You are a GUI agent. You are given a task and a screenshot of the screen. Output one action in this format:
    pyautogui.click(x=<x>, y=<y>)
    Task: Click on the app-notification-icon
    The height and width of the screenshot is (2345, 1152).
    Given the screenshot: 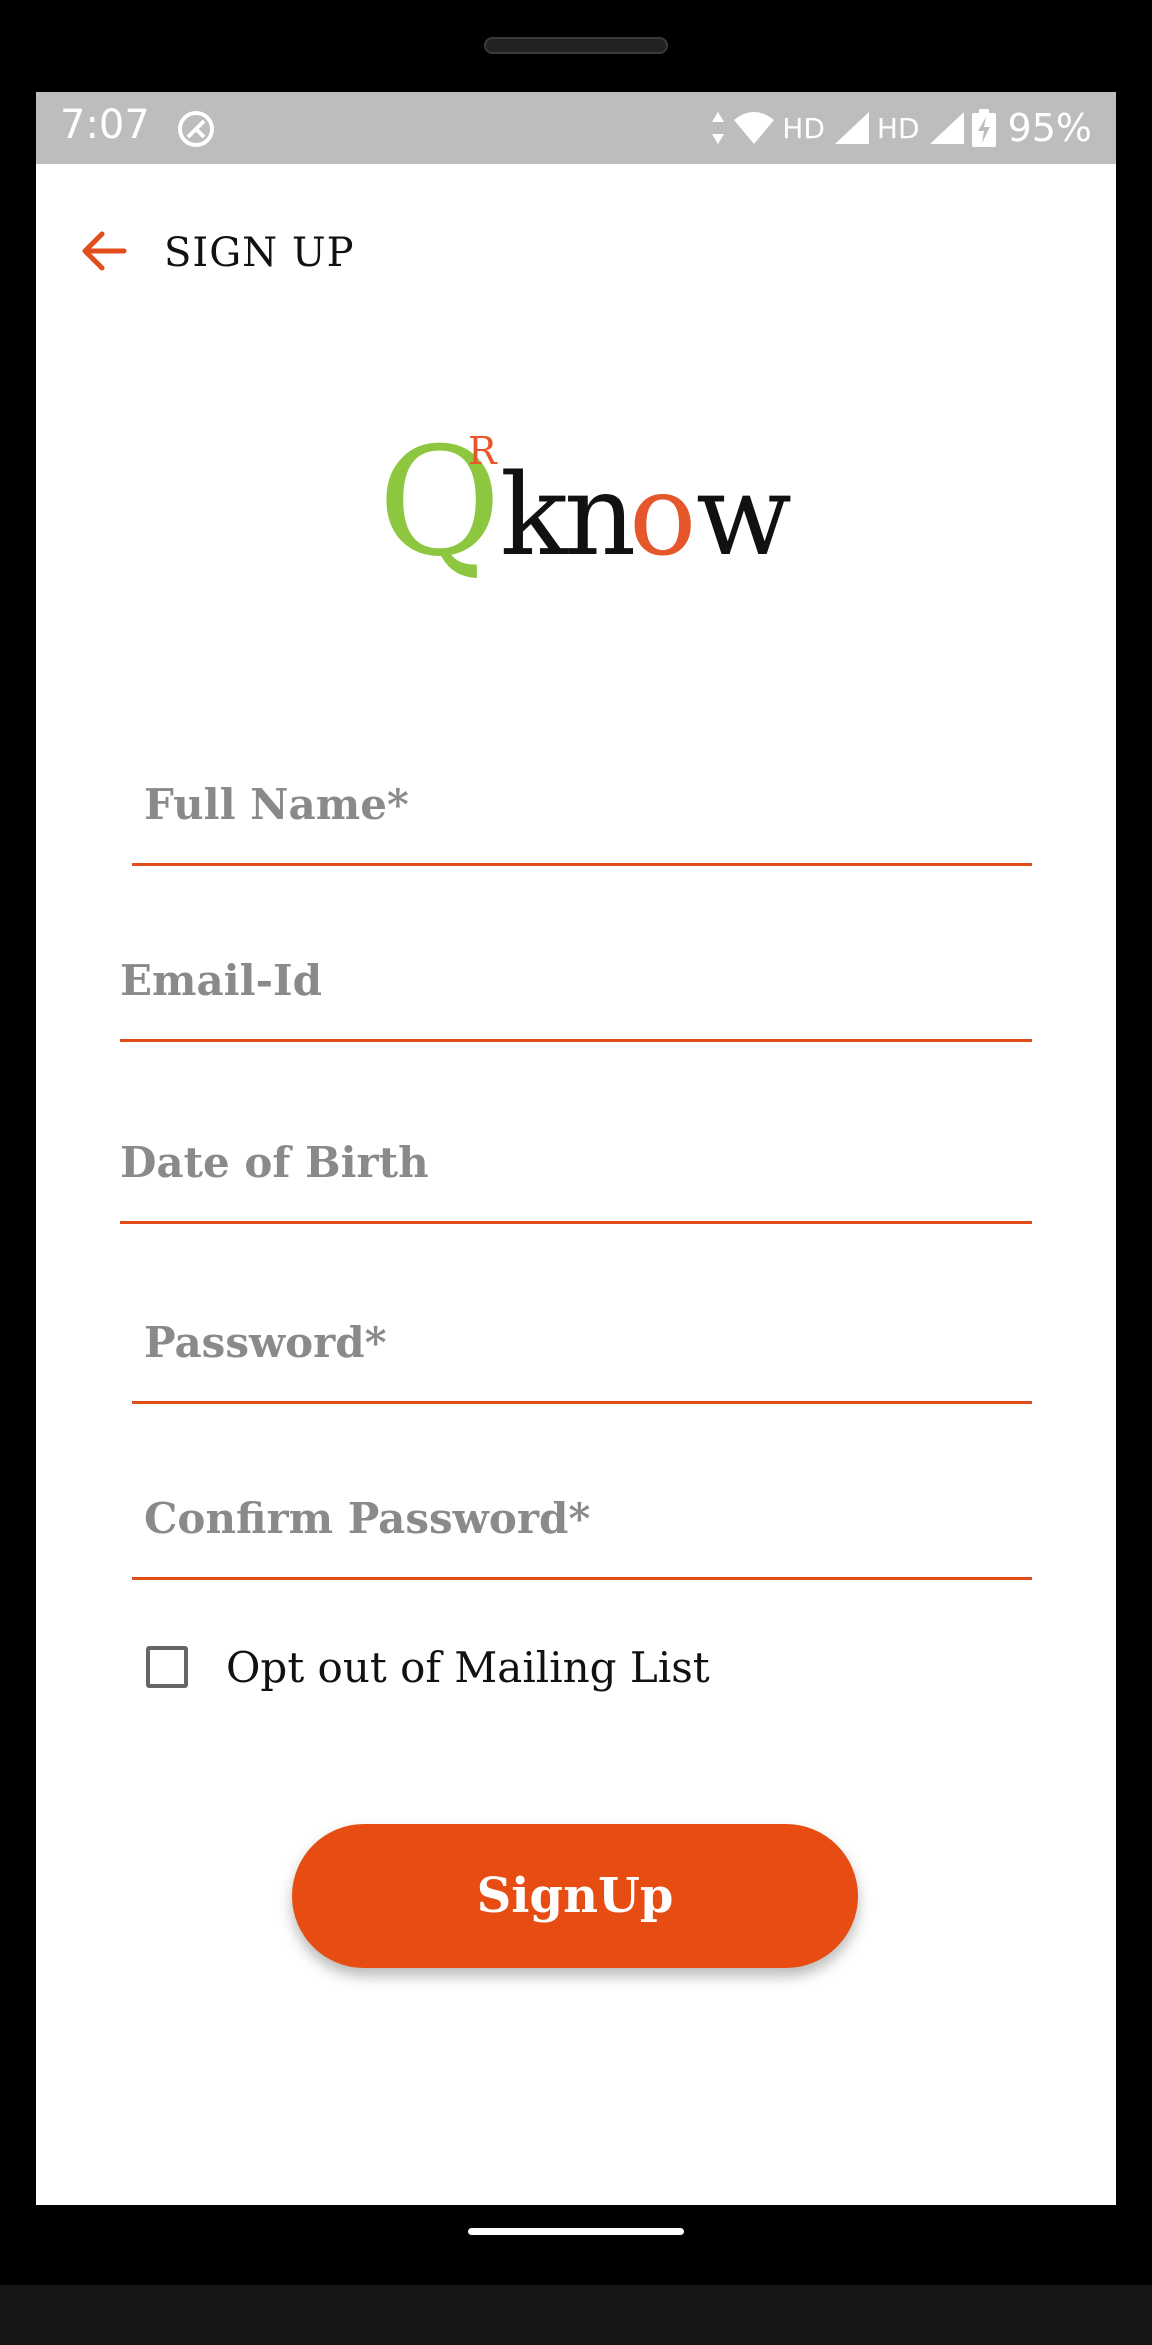 What is the action you would take?
    pyautogui.click(x=196, y=129)
    